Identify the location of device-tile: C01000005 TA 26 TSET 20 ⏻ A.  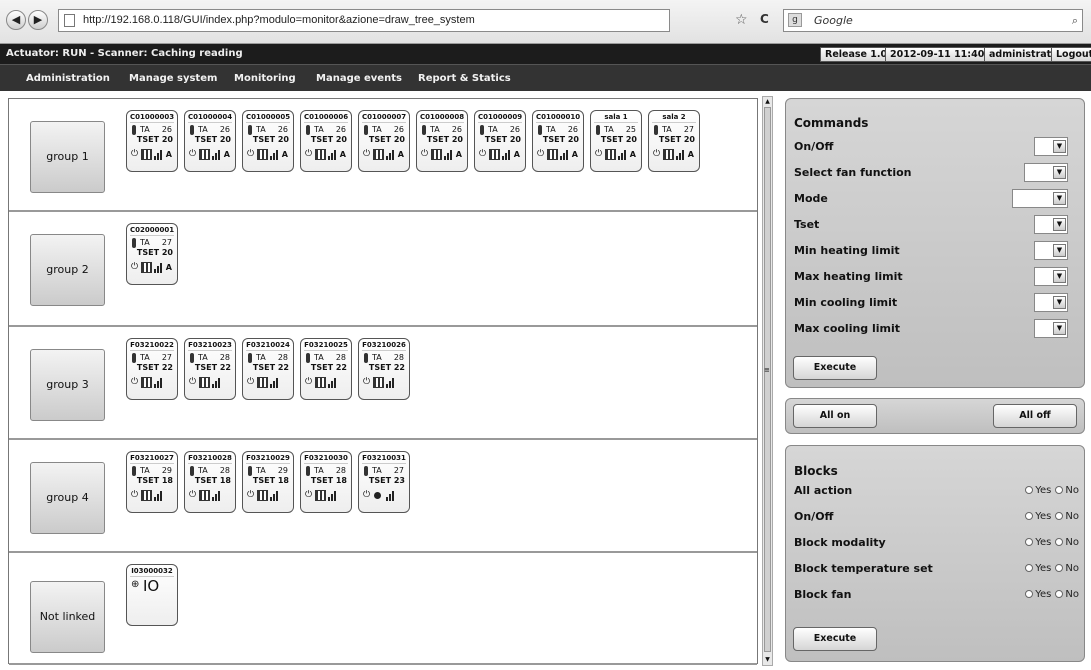
(268, 141).